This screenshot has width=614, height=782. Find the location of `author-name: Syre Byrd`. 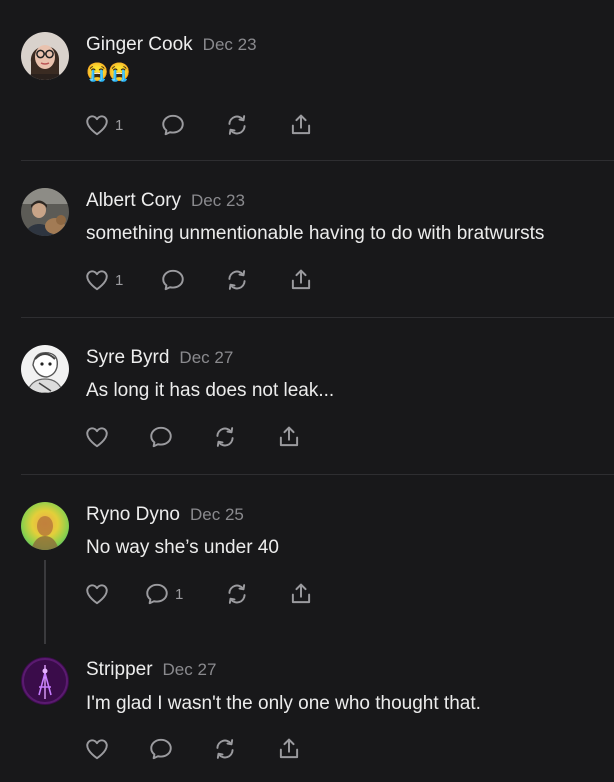

author-name: Syre Byrd is located at coordinates (127, 357).